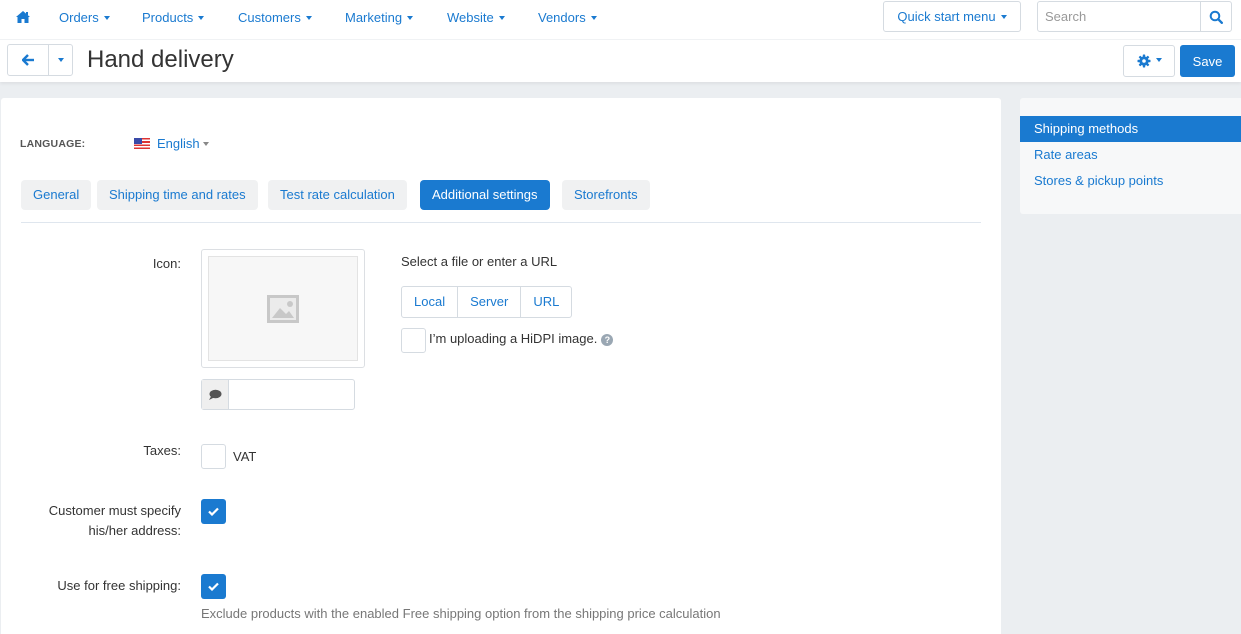  Describe the element at coordinates (485, 195) in the screenshot. I see `tab-additional-settings: Additional settings` at that location.